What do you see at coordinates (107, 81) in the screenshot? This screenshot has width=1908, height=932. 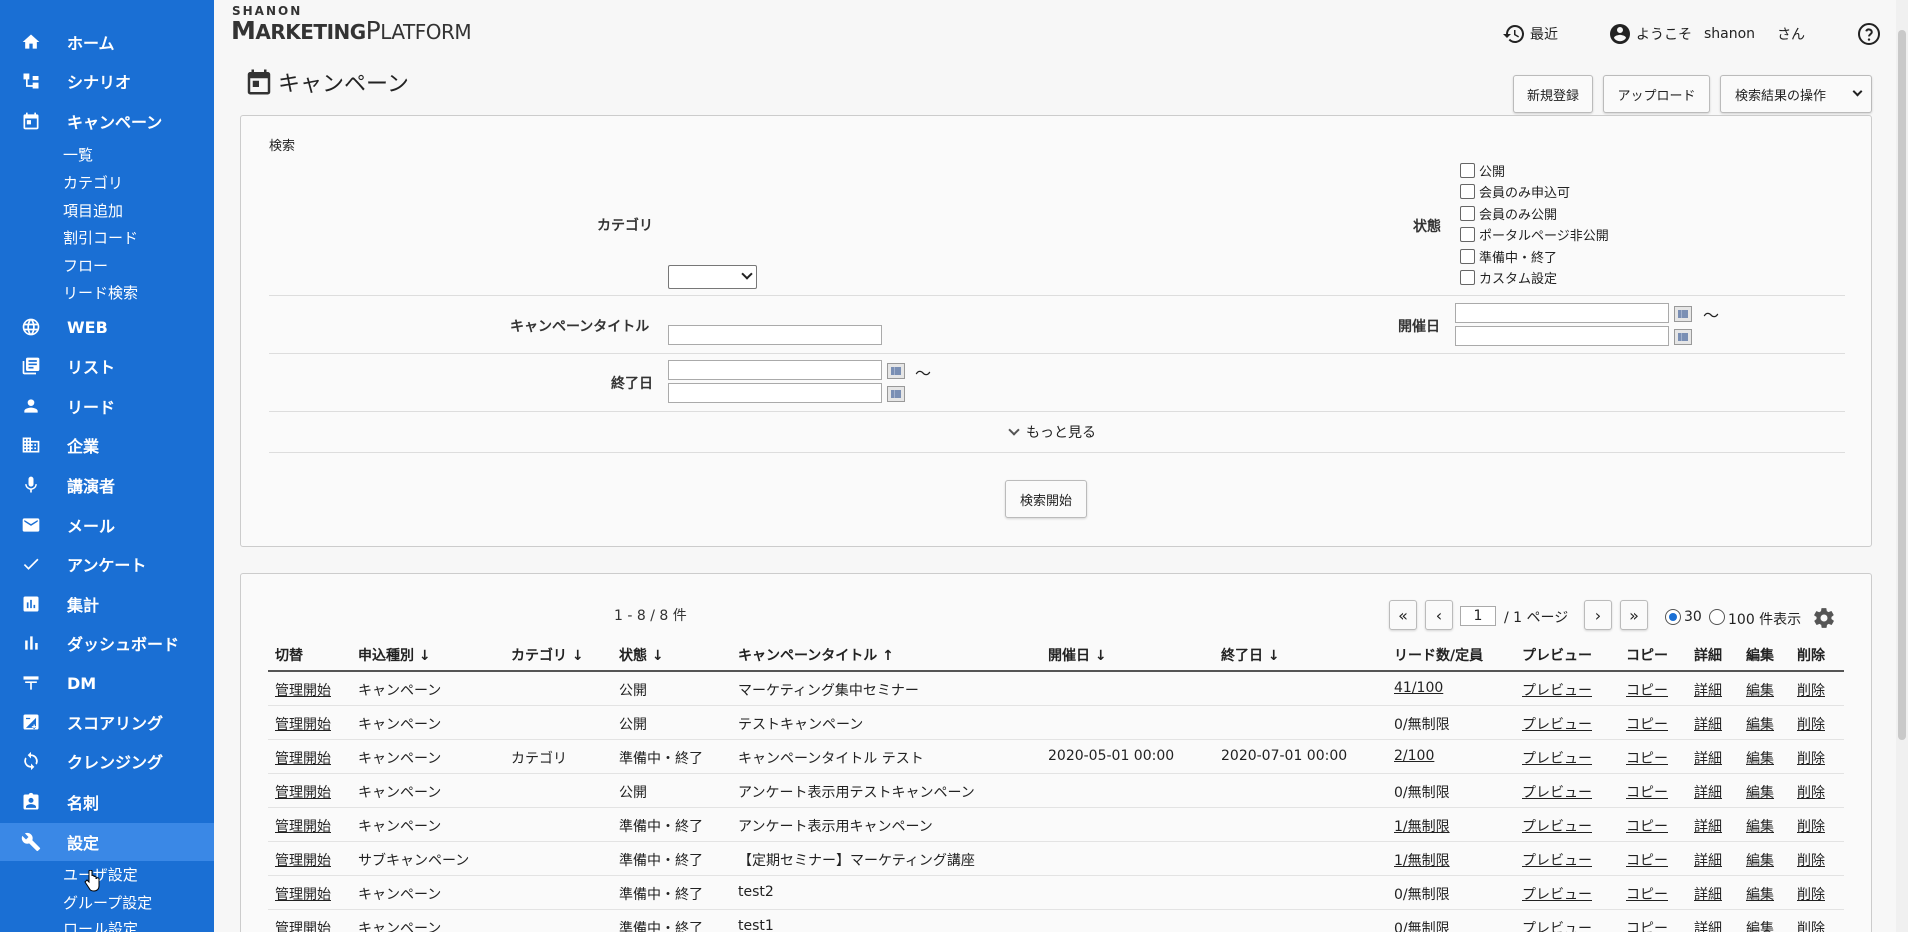 I see `sidebar-item-scenario: シナリオ` at bounding box center [107, 81].